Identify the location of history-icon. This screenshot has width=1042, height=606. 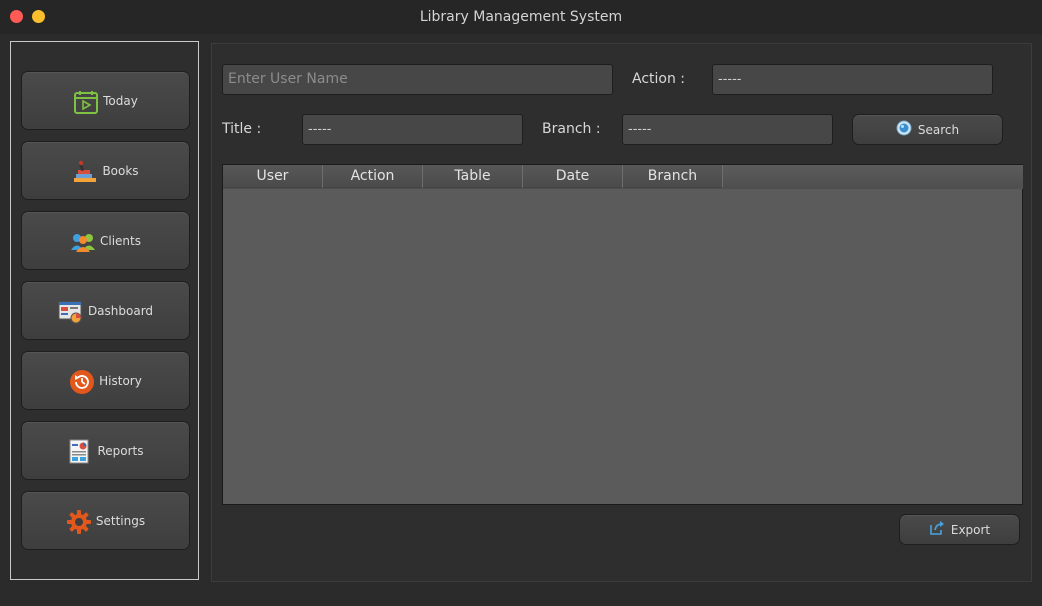
(82, 381).